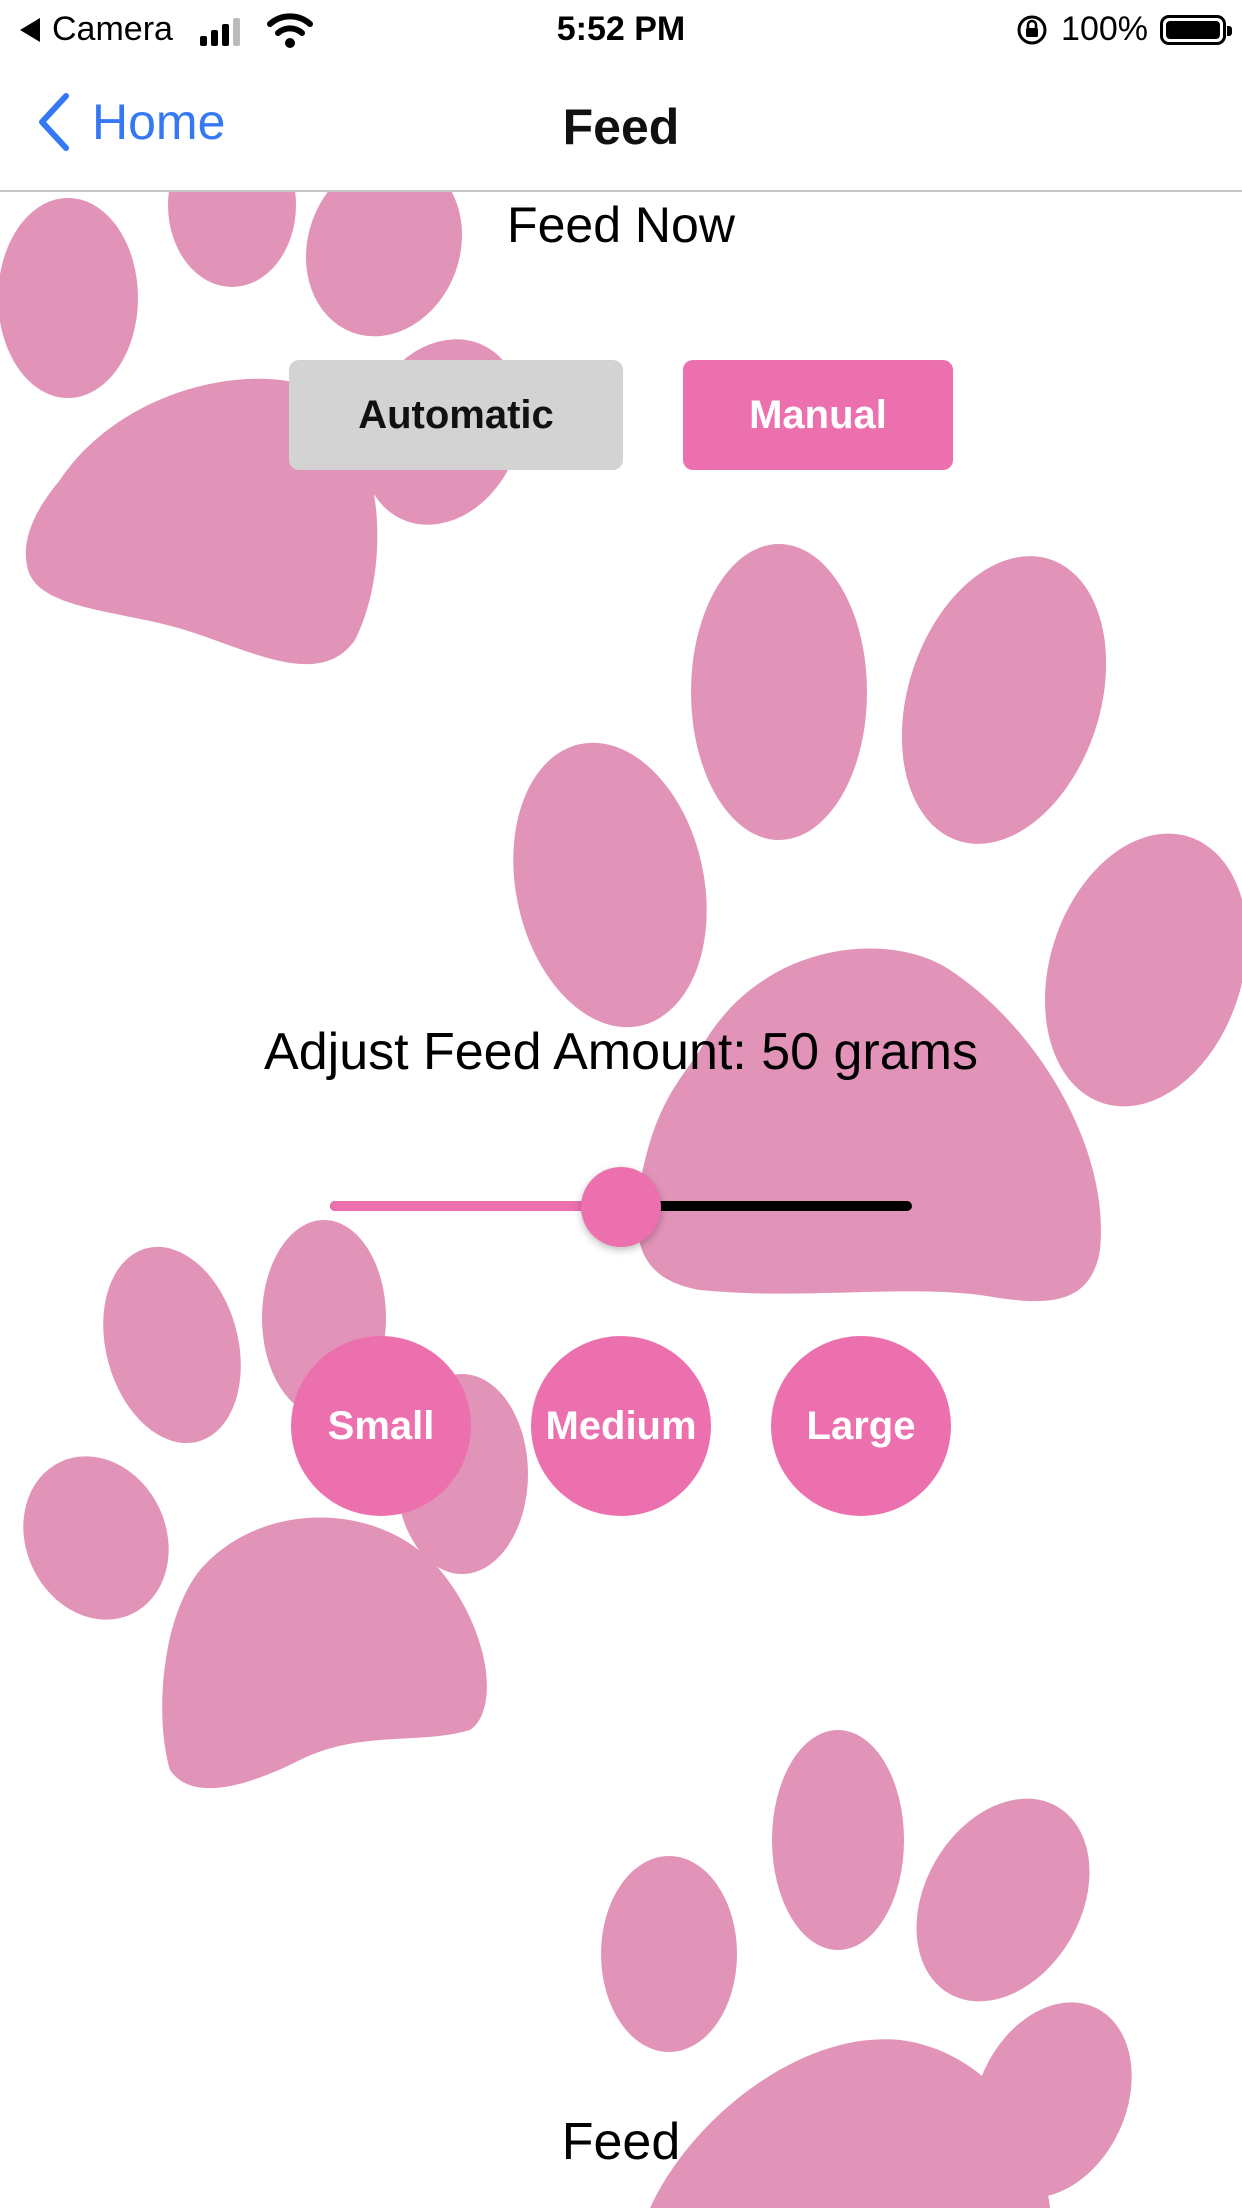 The height and width of the screenshot is (2208, 1242). Describe the element at coordinates (475, 1206) in the screenshot. I see `slider-track-fill` at that location.